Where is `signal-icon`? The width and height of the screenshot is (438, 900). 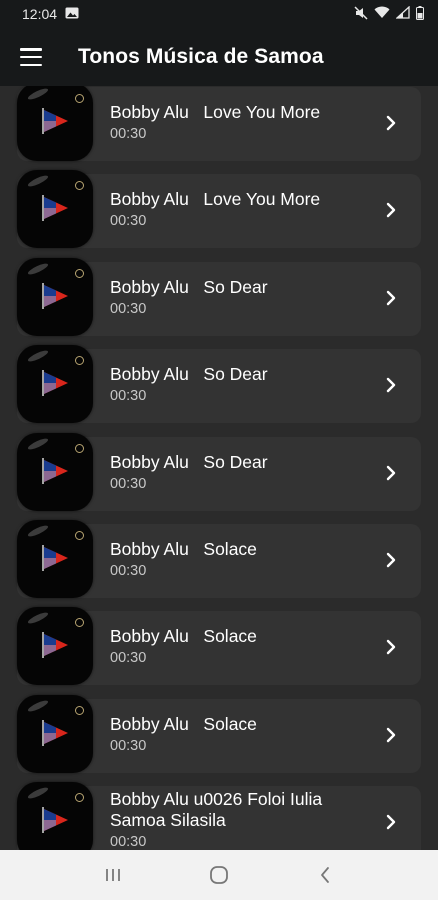
signal-icon is located at coordinates (402, 13).